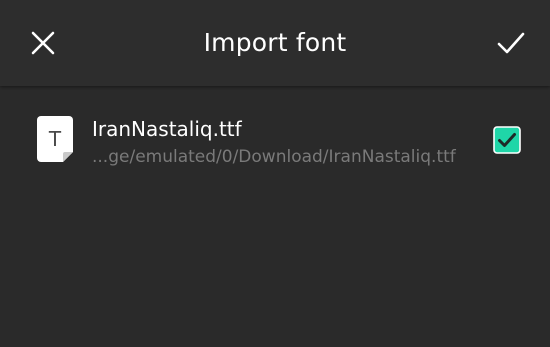  I want to click on font-select-checkbox, so click(507, 140).